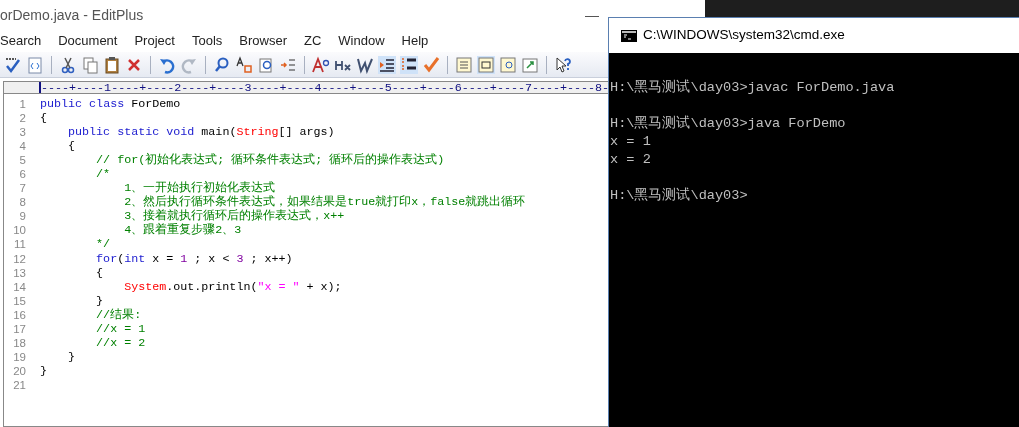  Describe the element at coordinates (112, 64) in the screenshot. I see `clipboard-icon` at that location.